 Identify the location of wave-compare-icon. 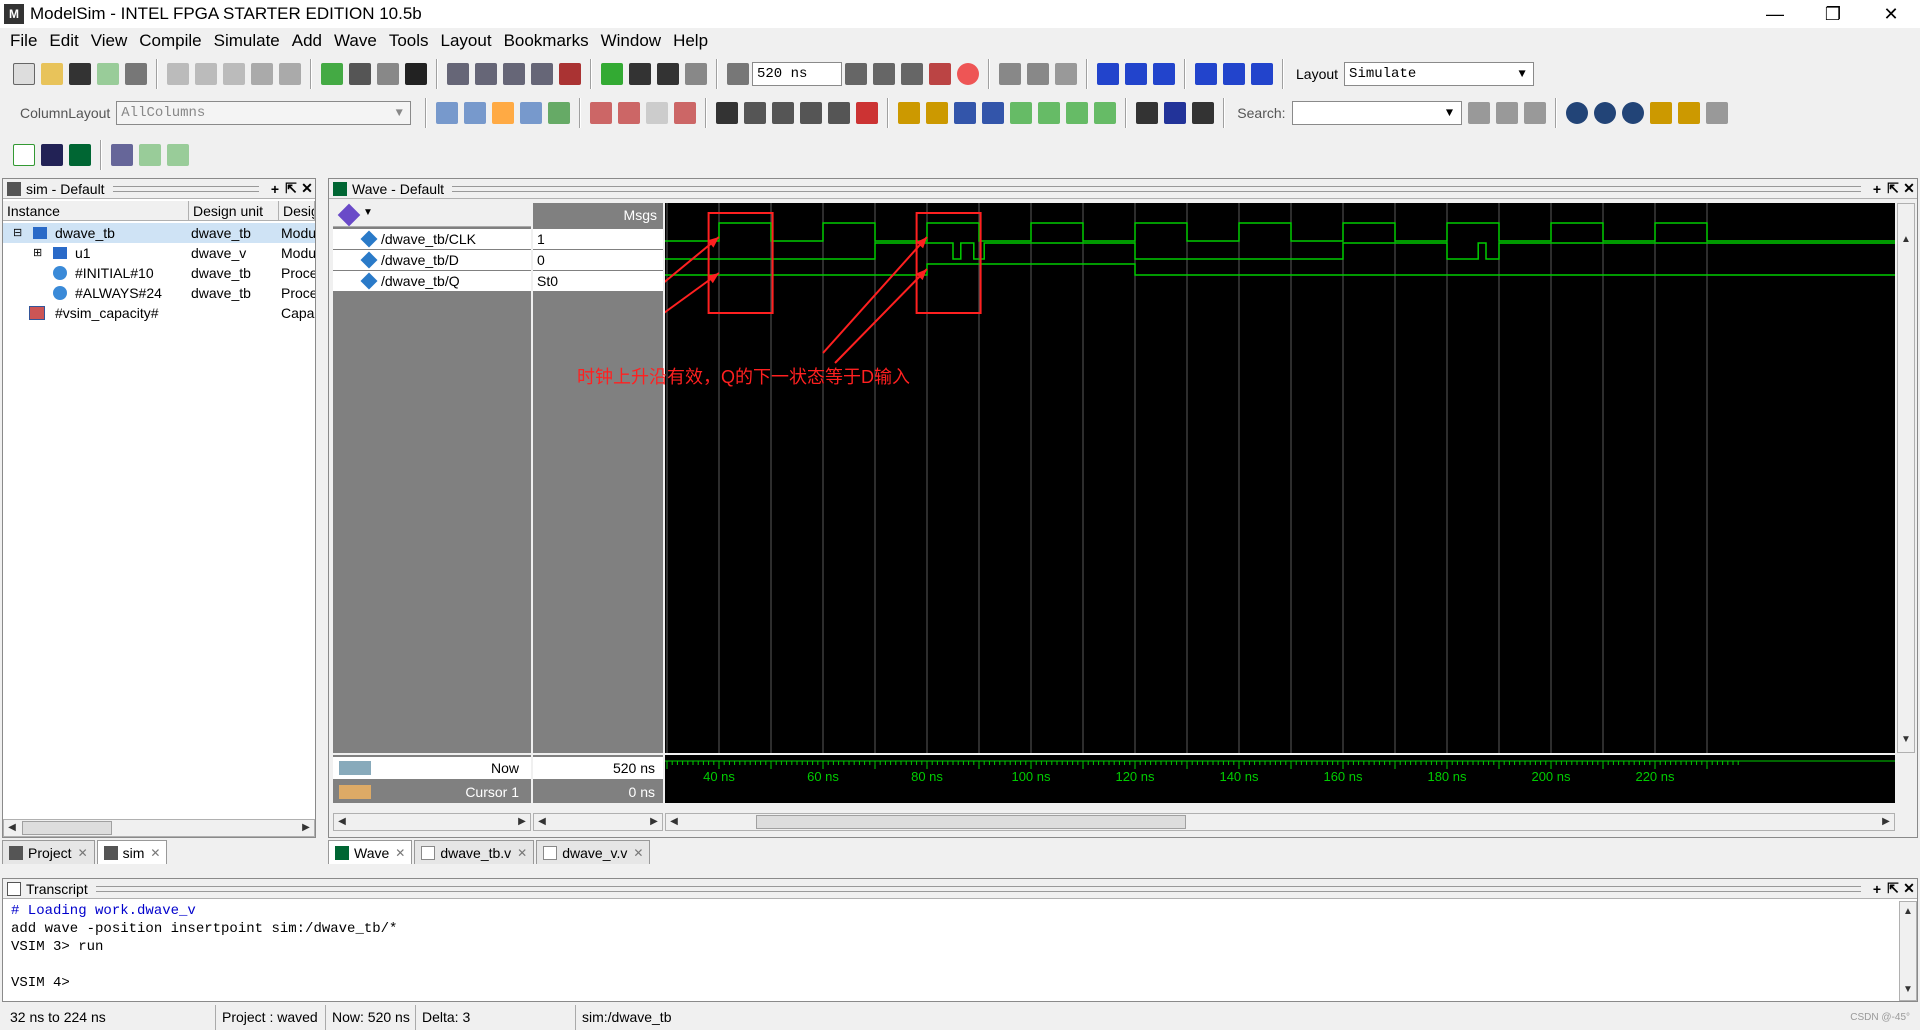
(867, 113).